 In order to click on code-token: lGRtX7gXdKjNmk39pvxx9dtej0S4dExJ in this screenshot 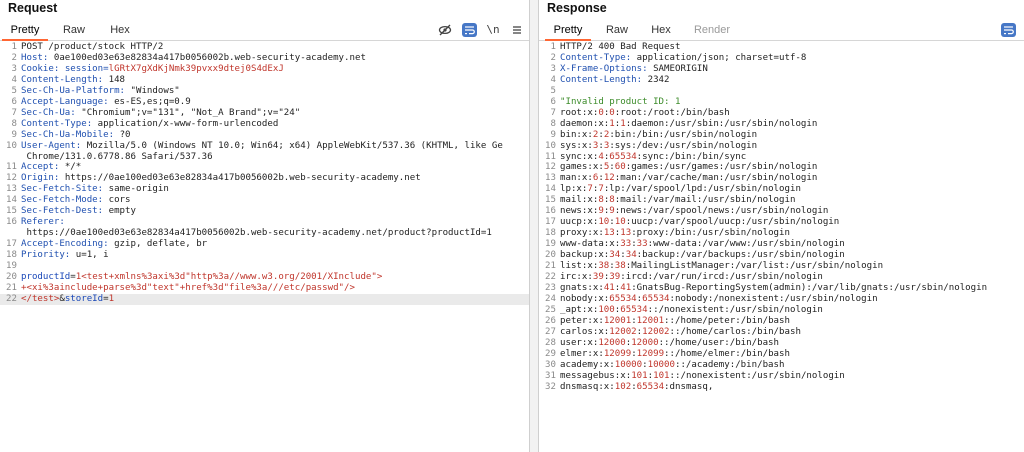, I will do `click(196, 68)`.